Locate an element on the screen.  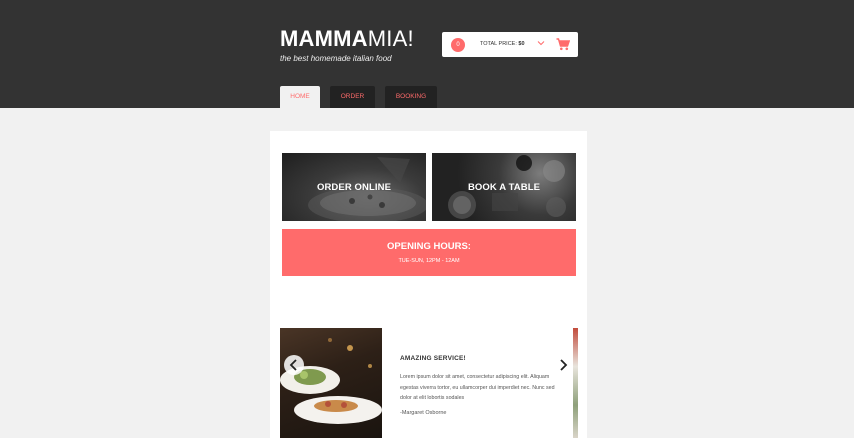
tab-booking: BOOKING is located at coordinates (411, 97).